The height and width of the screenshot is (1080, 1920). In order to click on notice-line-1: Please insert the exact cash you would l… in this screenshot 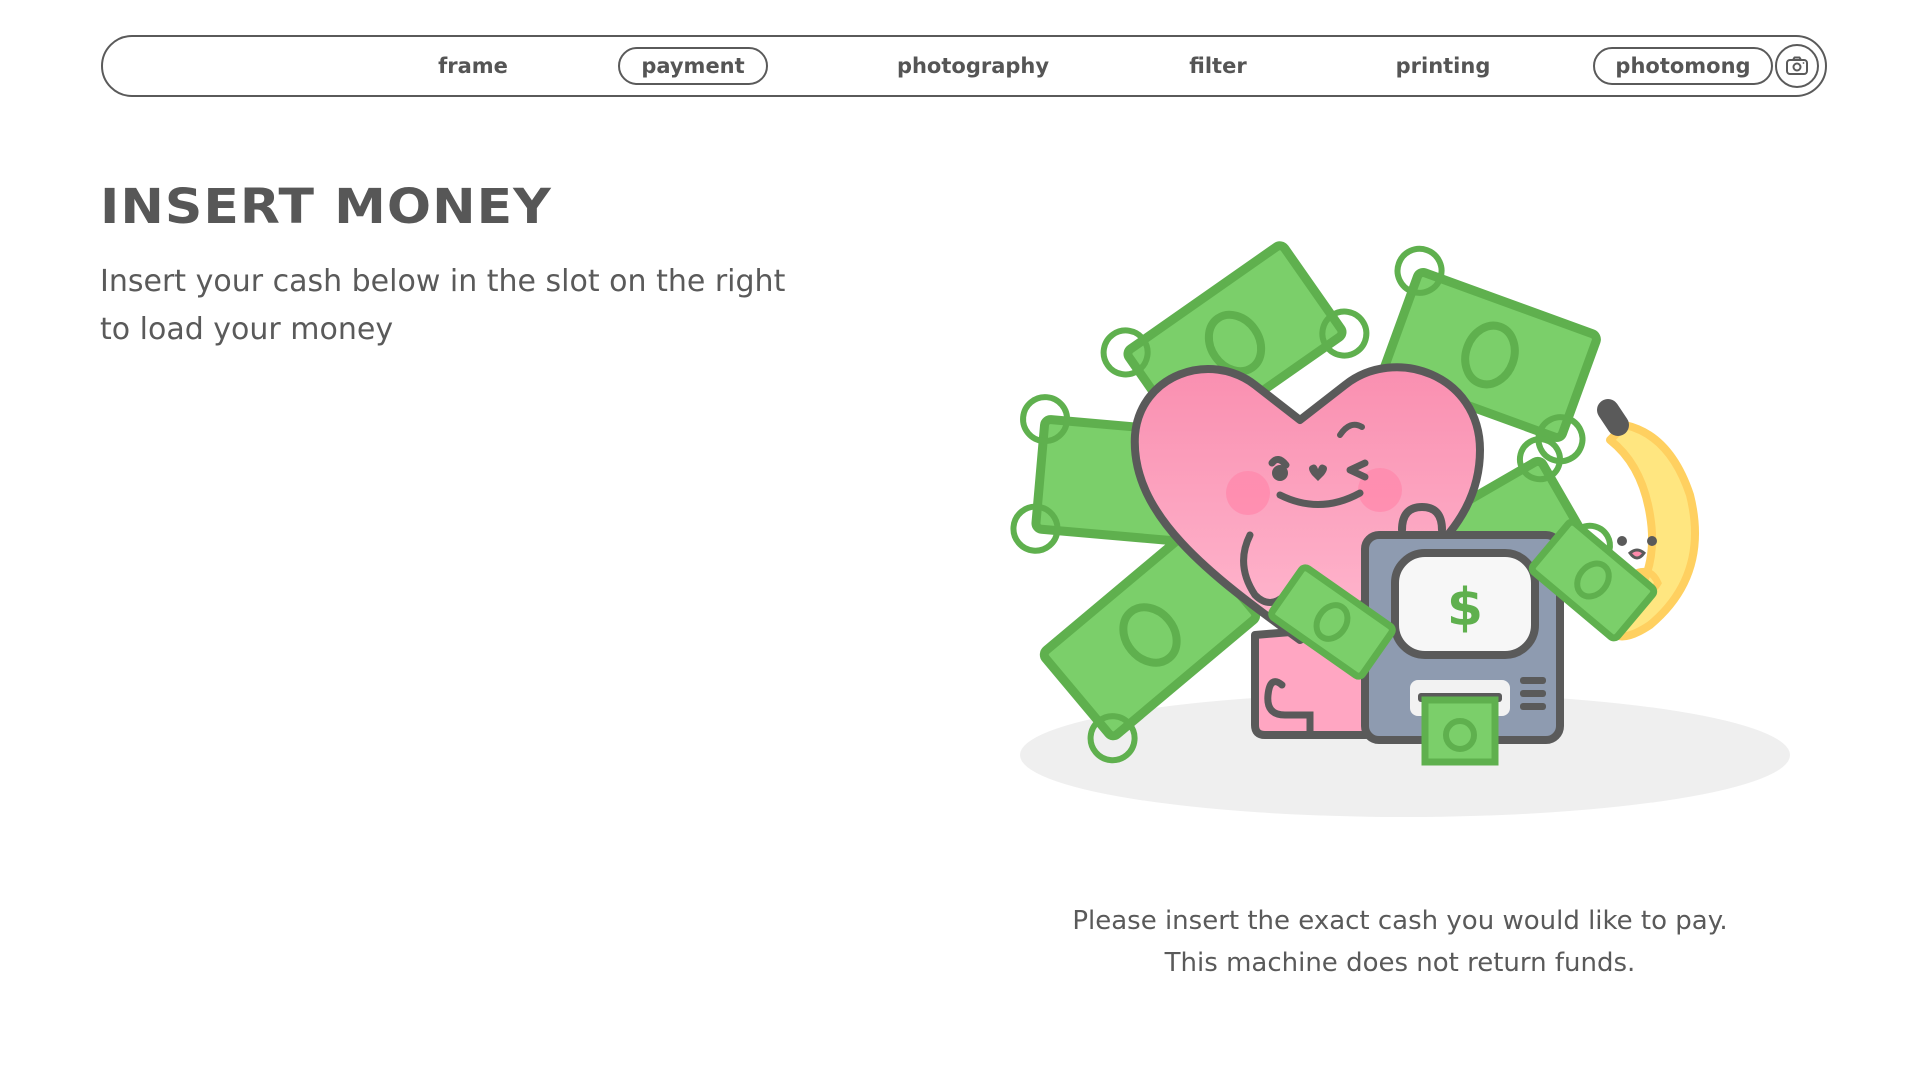, I will do `click(1400, 921)`.